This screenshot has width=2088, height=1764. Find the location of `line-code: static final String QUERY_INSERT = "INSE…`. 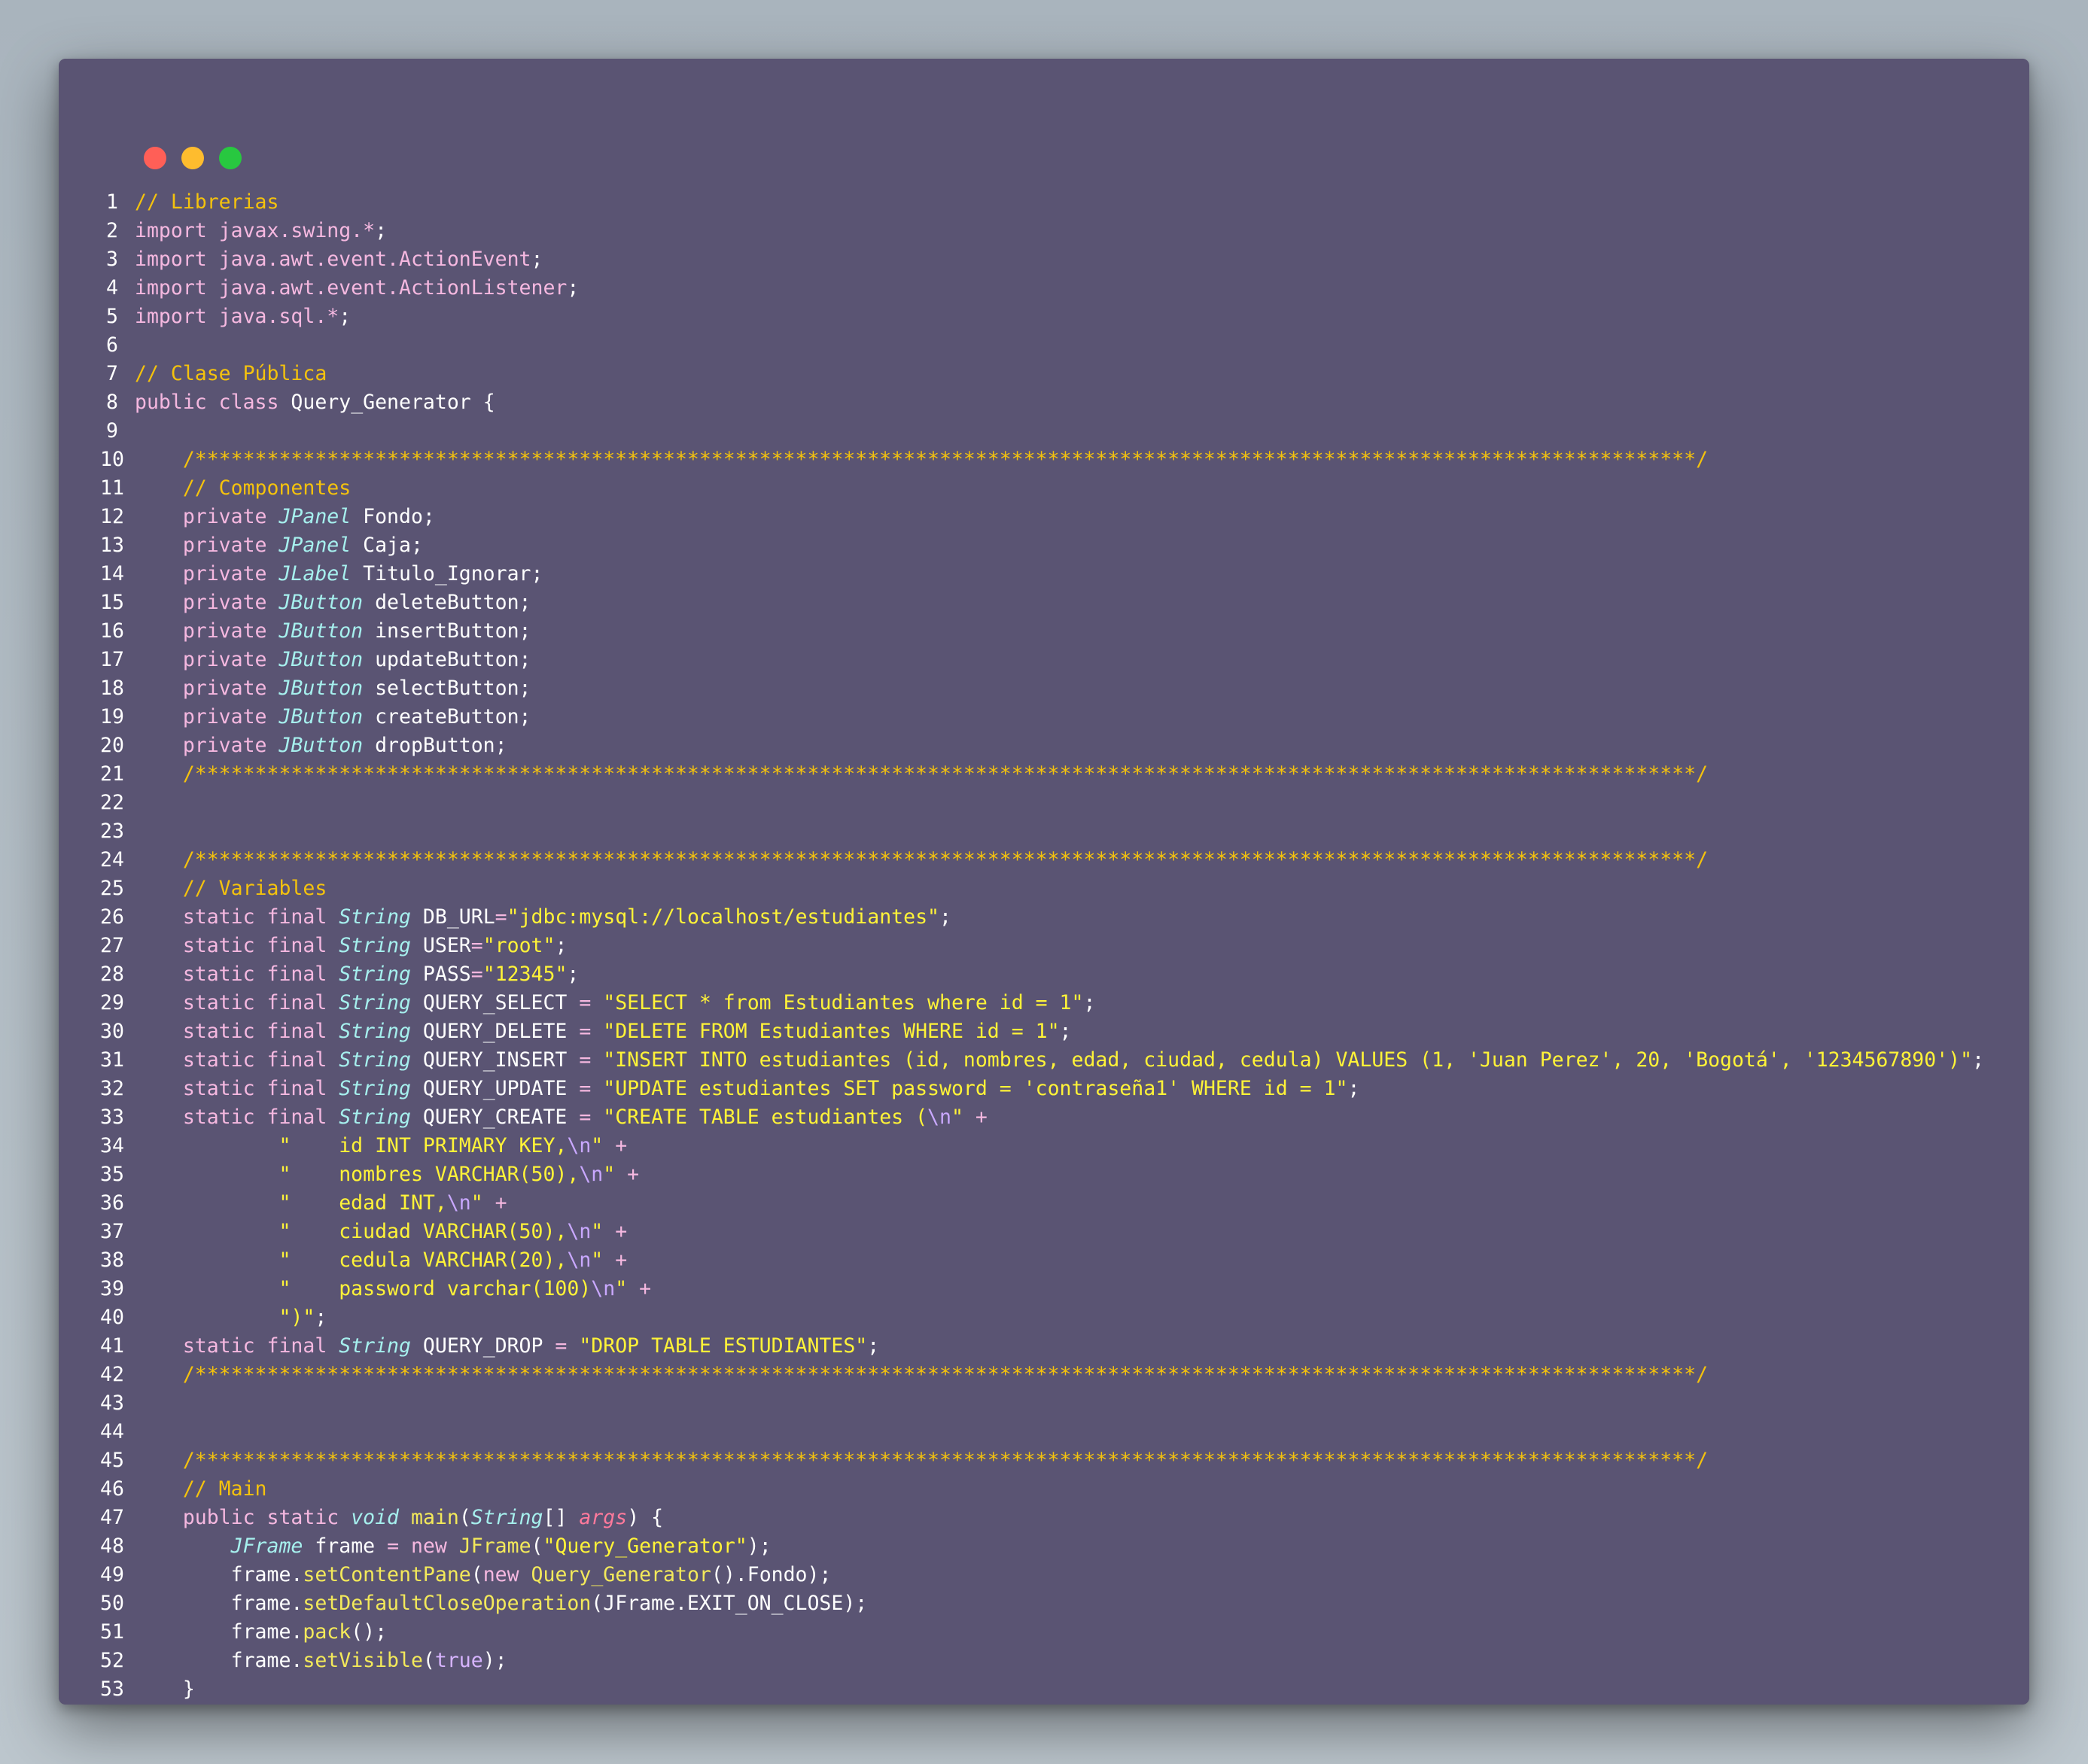

line-code: static final String QUERY_INSERT = "INSE… is located at coordinates (1059, 1061).